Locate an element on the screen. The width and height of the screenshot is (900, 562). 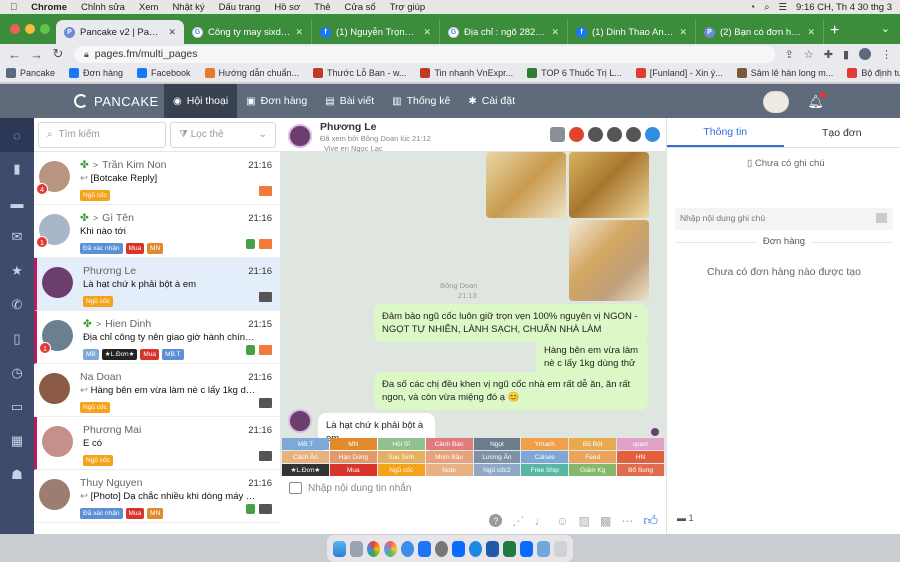
quick-tag: MB.T is located at coordinates (305, 444).